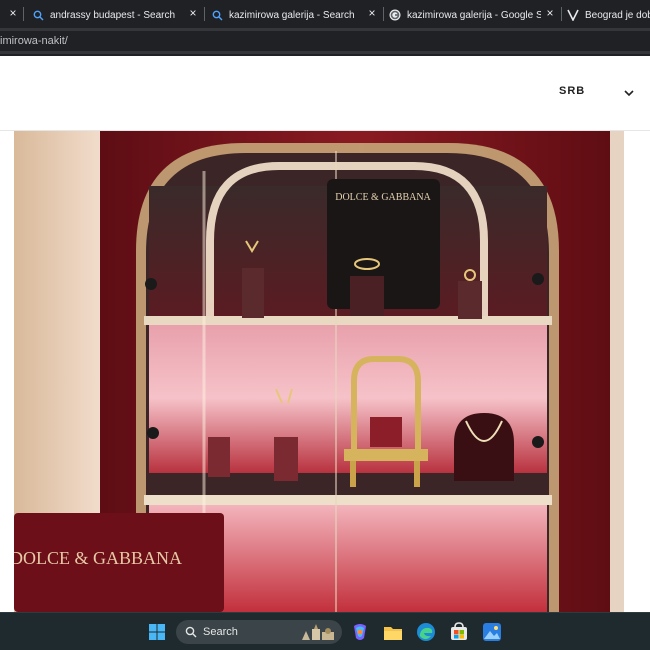 Image resolution: width=650 pixels, height=650 pixels. What do you see at coordinates (617, 371) in the screenshot?
I see `right-wall-strip` at bounding box center [617, 371].